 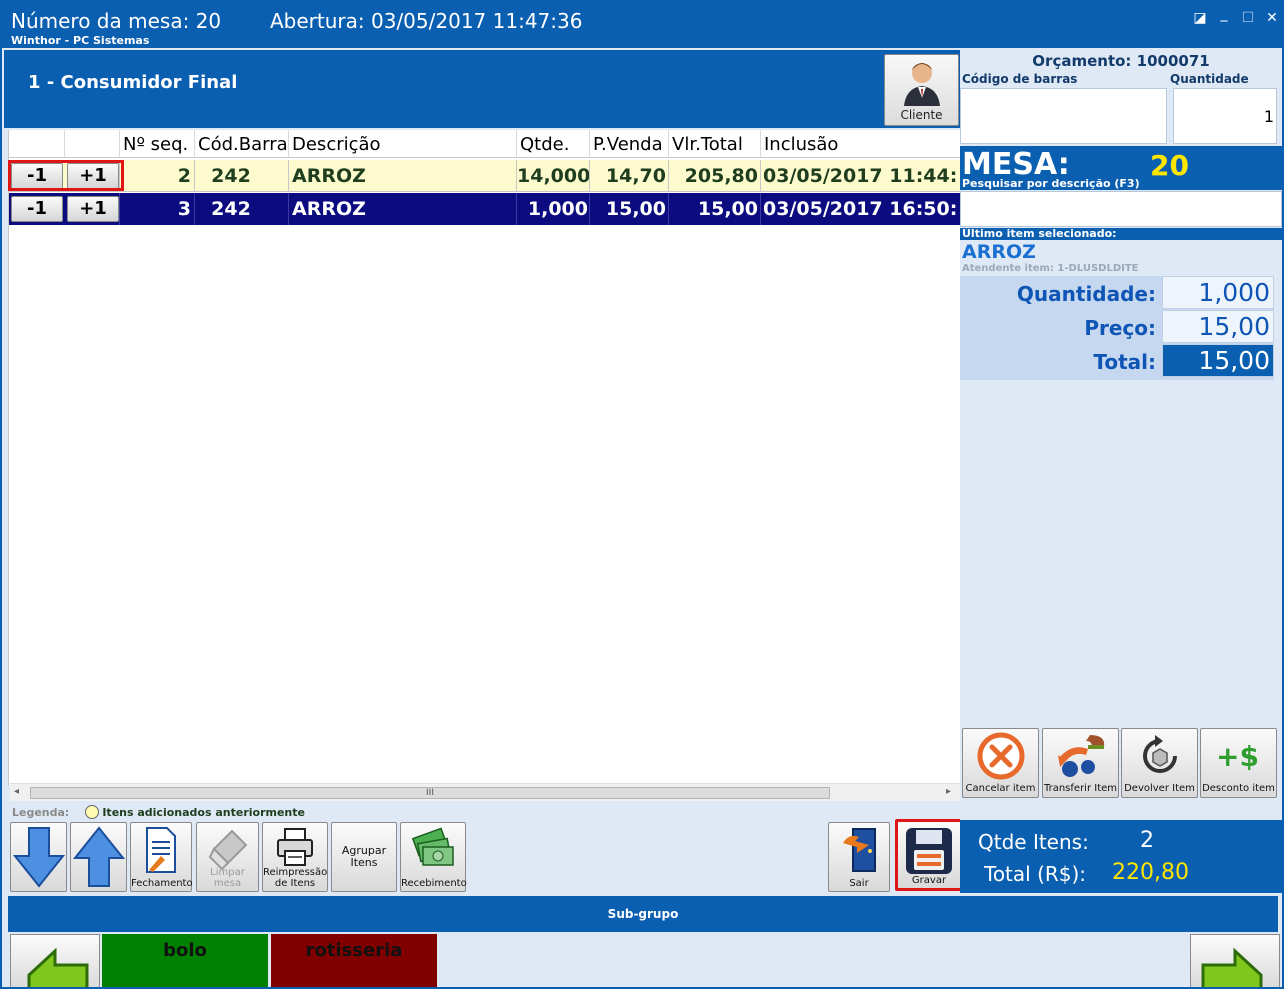 What do you see at coordinates (1035, 874) in the screenshot?
I see `order-total-label: Total (R$):` at bounding box center [1035, 874].